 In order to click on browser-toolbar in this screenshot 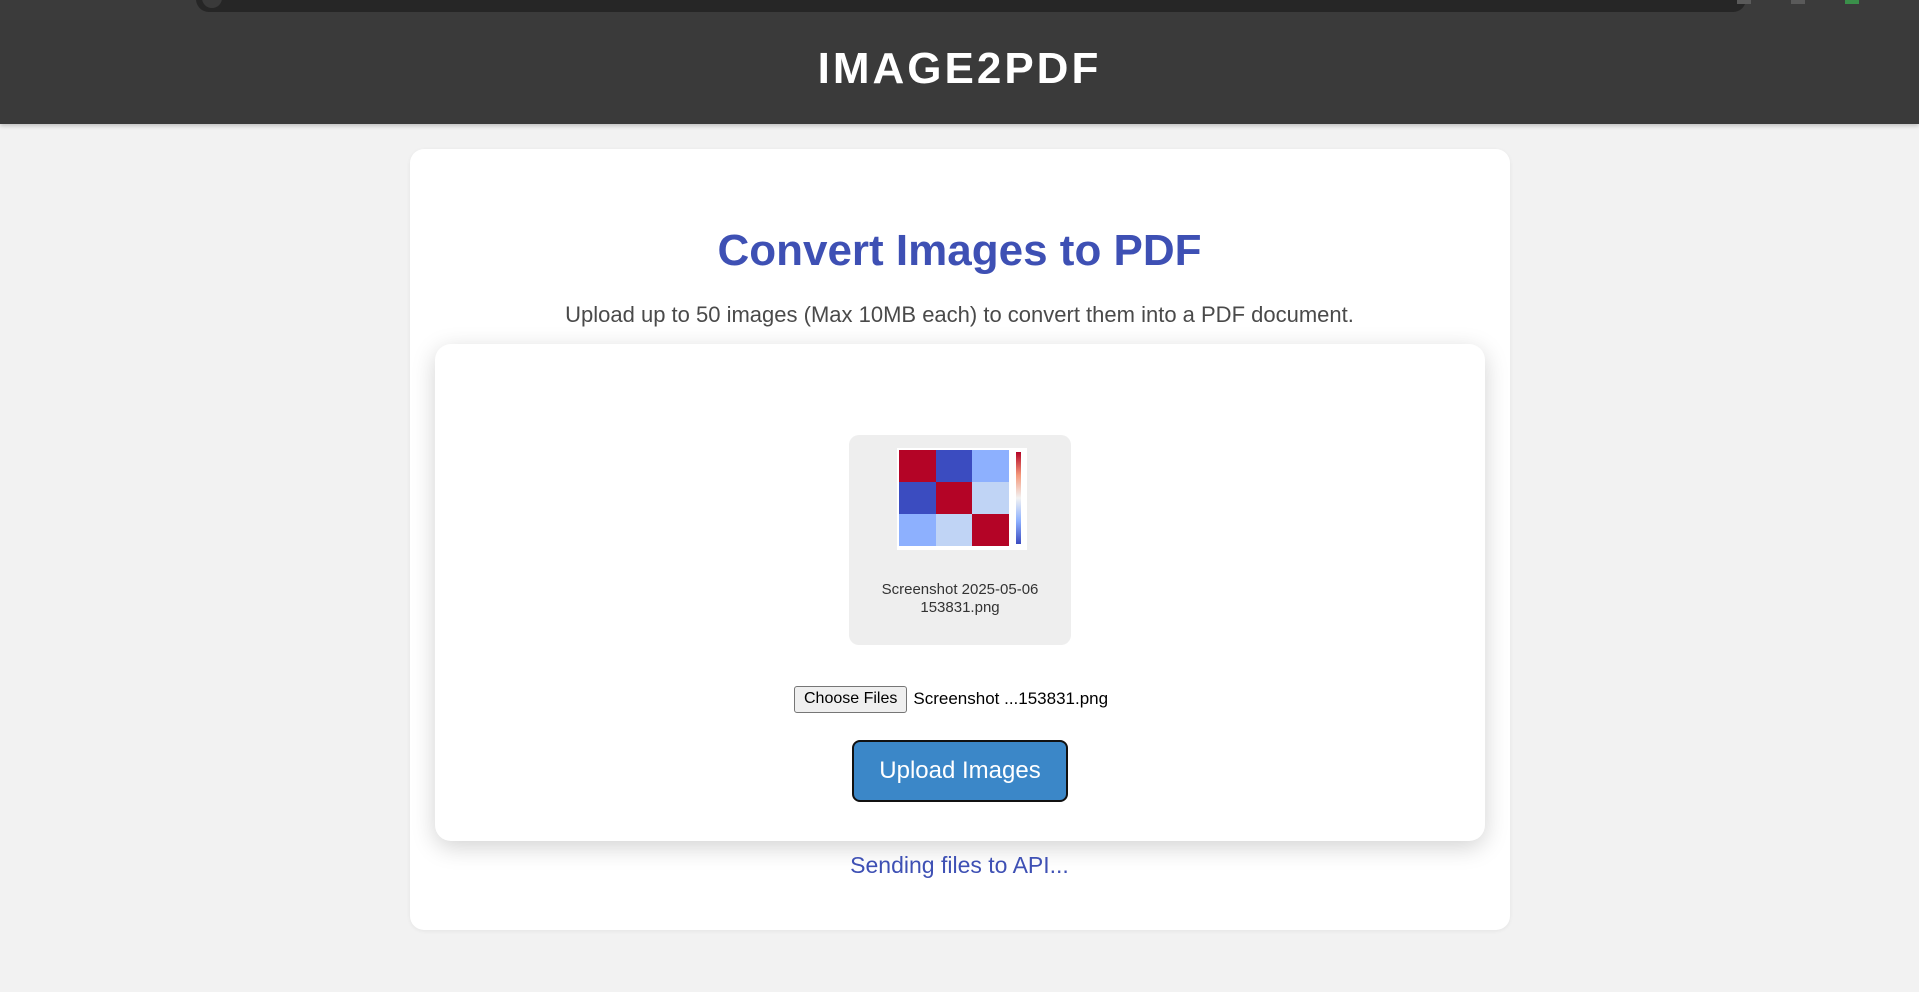, I will do `click(959, 11)`.